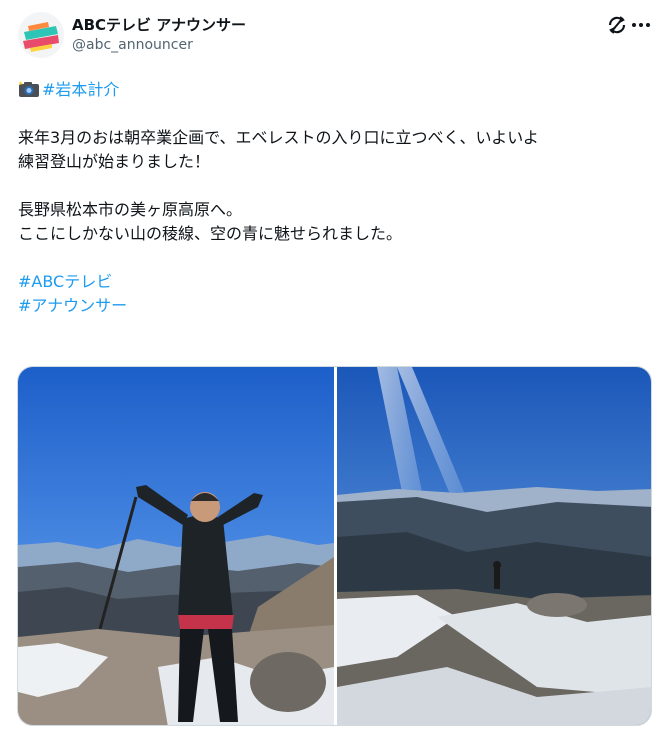 Image resolution: width=670 pixels, height=745 pixels. What do you see at coordinates (29, 89) in the screenshot?
I see `camera-flash-emoji-icon` at bounding box center [29, 89].